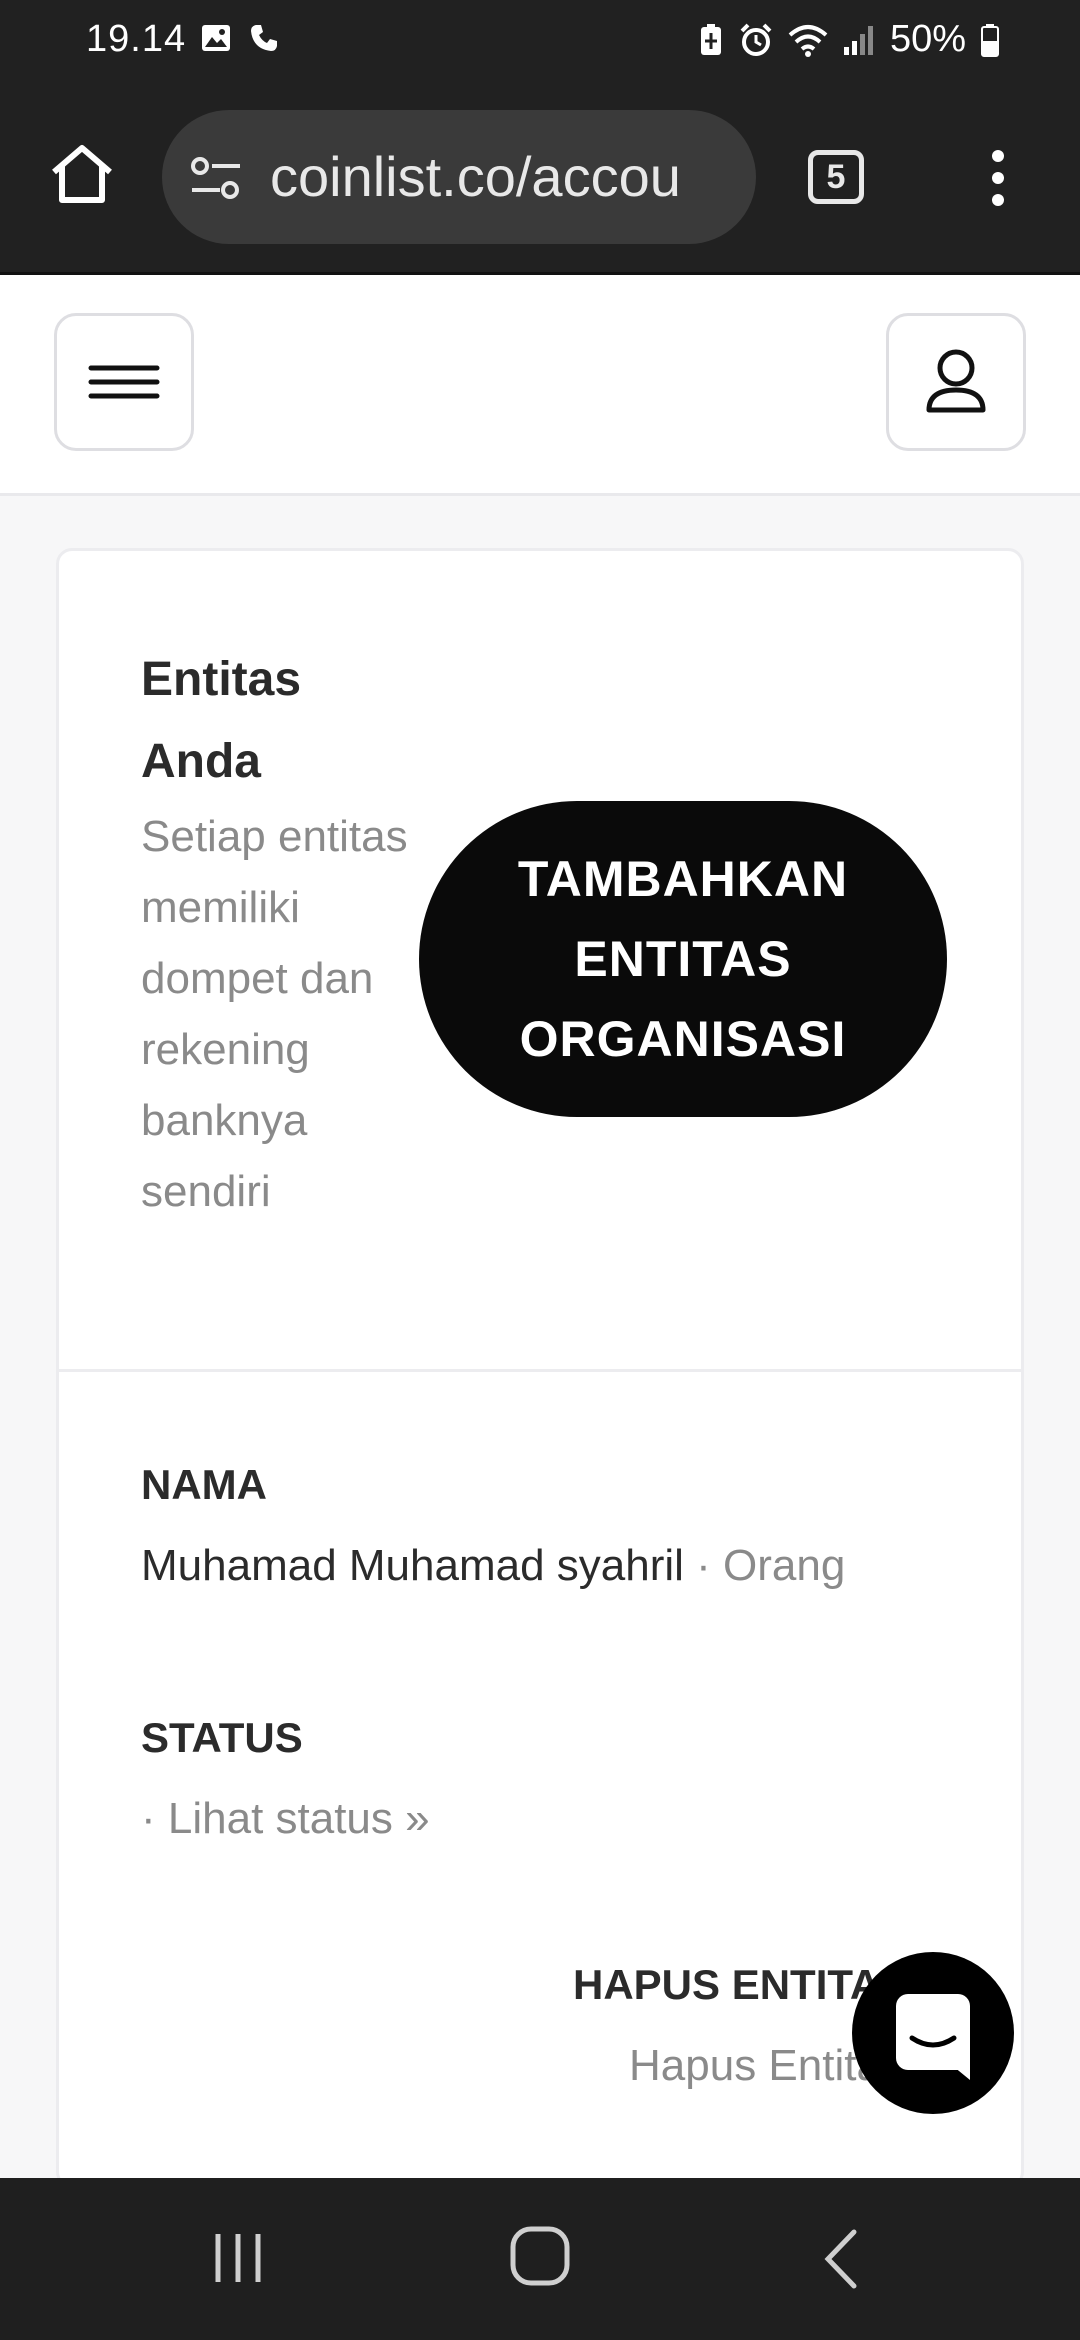 Image resolution: width=1080 pixels, height=2340 pixels. I want to click on add-organization-entity-button: TAMBAHKAN ENTITAS ORGANISASI, so click(683, 959).